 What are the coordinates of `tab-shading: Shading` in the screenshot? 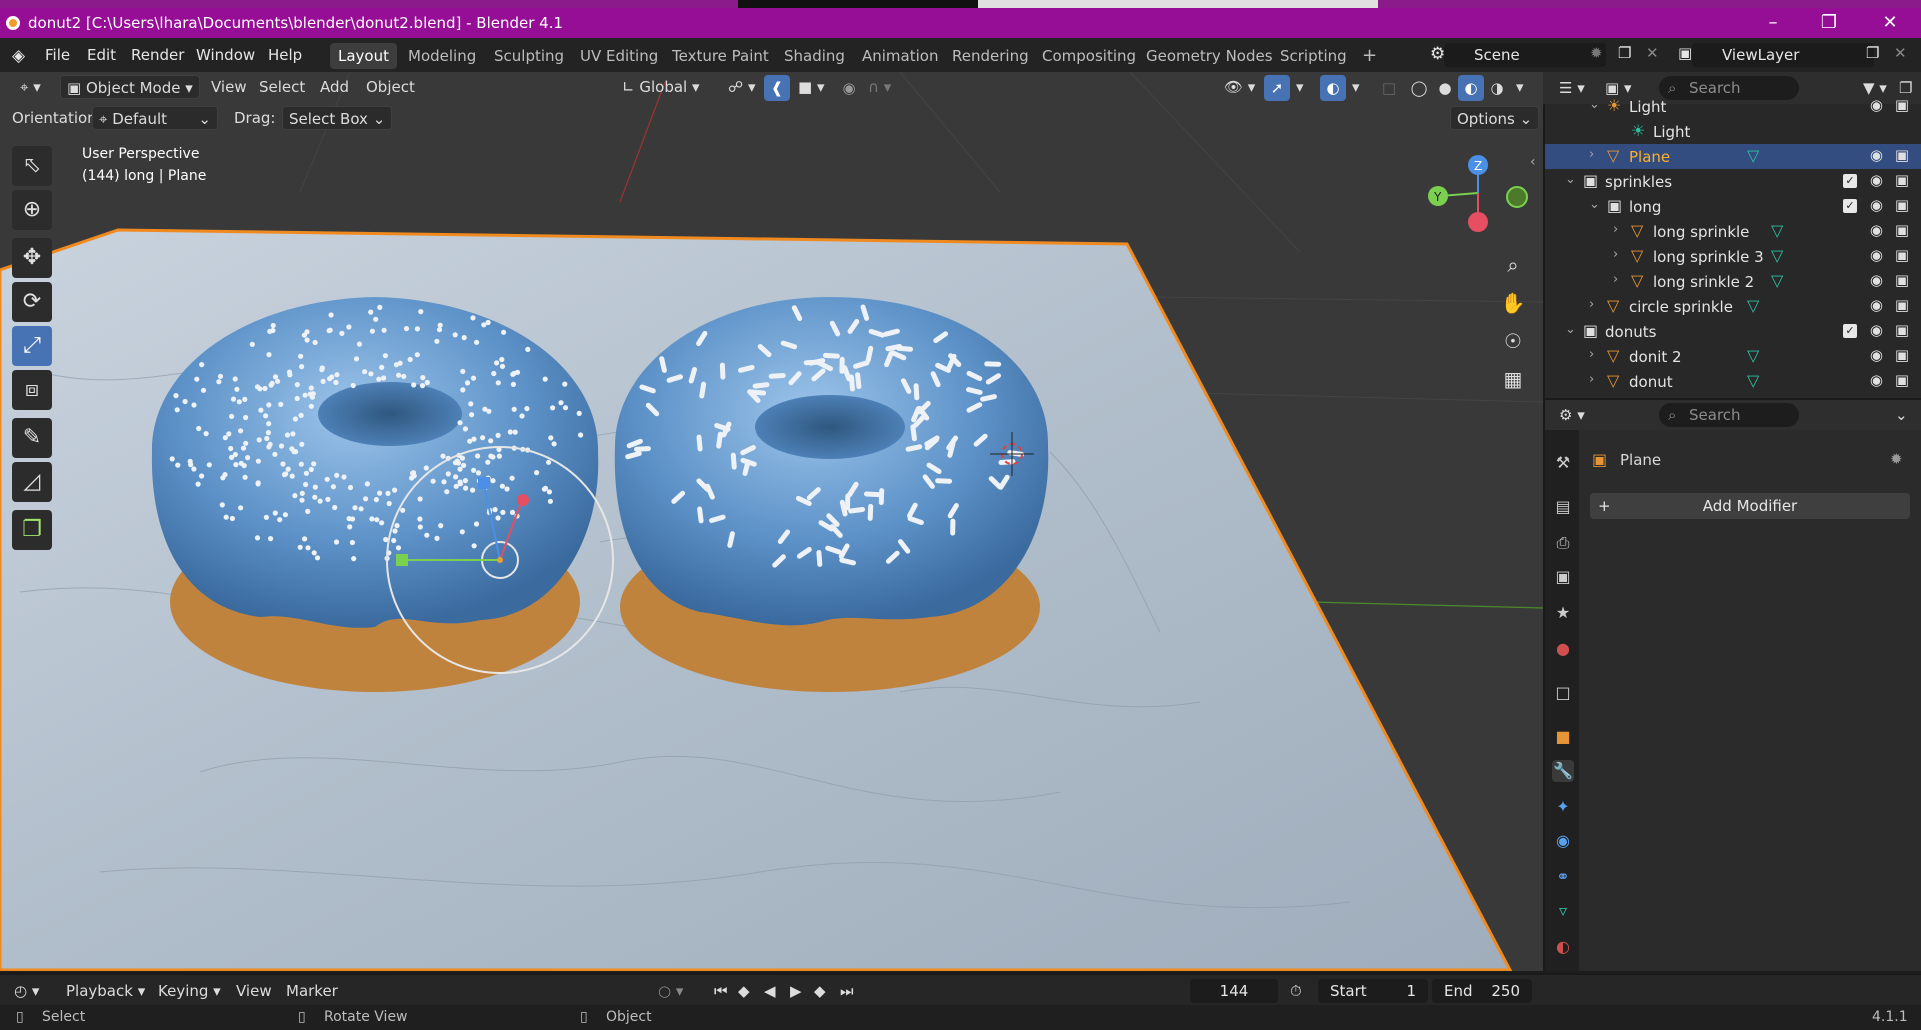 It's located at (814, 56).